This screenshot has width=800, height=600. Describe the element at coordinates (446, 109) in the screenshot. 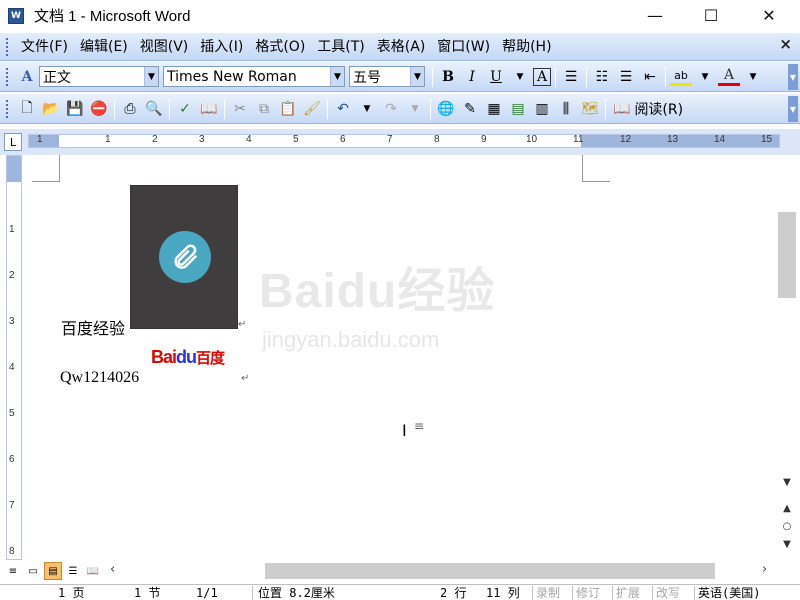

I see `hyperlink-icon: 🌐` at that location.